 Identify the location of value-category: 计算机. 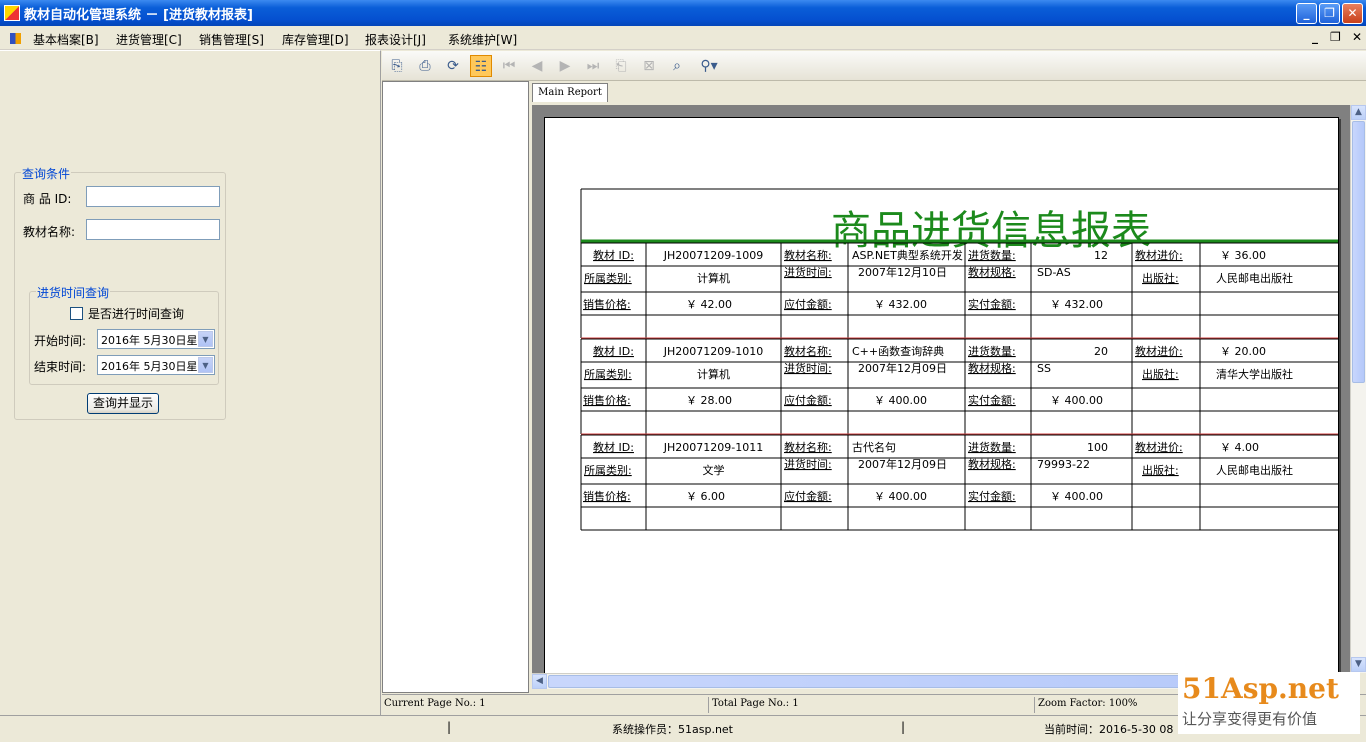
(713, 374).